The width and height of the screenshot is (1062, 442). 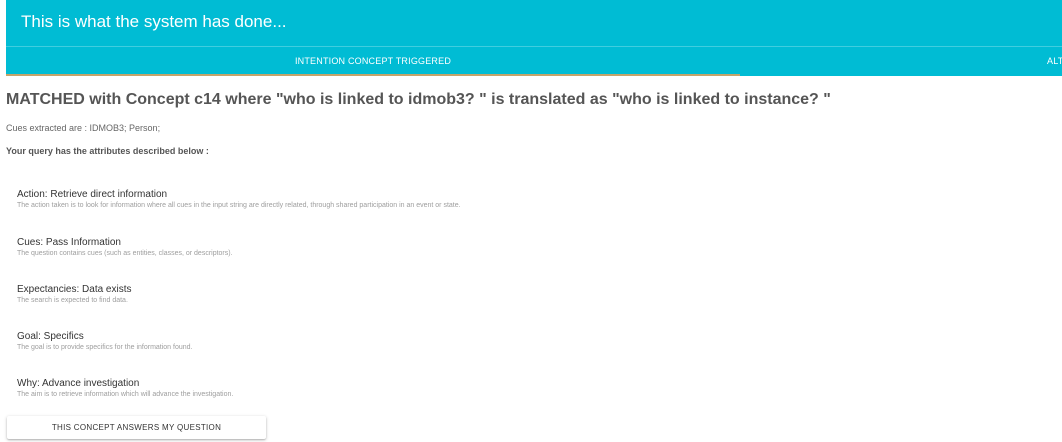 What do you see at coordinates (373, 75) in the screenshot?
I see `active-tab-indicator` at bounding box center [373, 75].